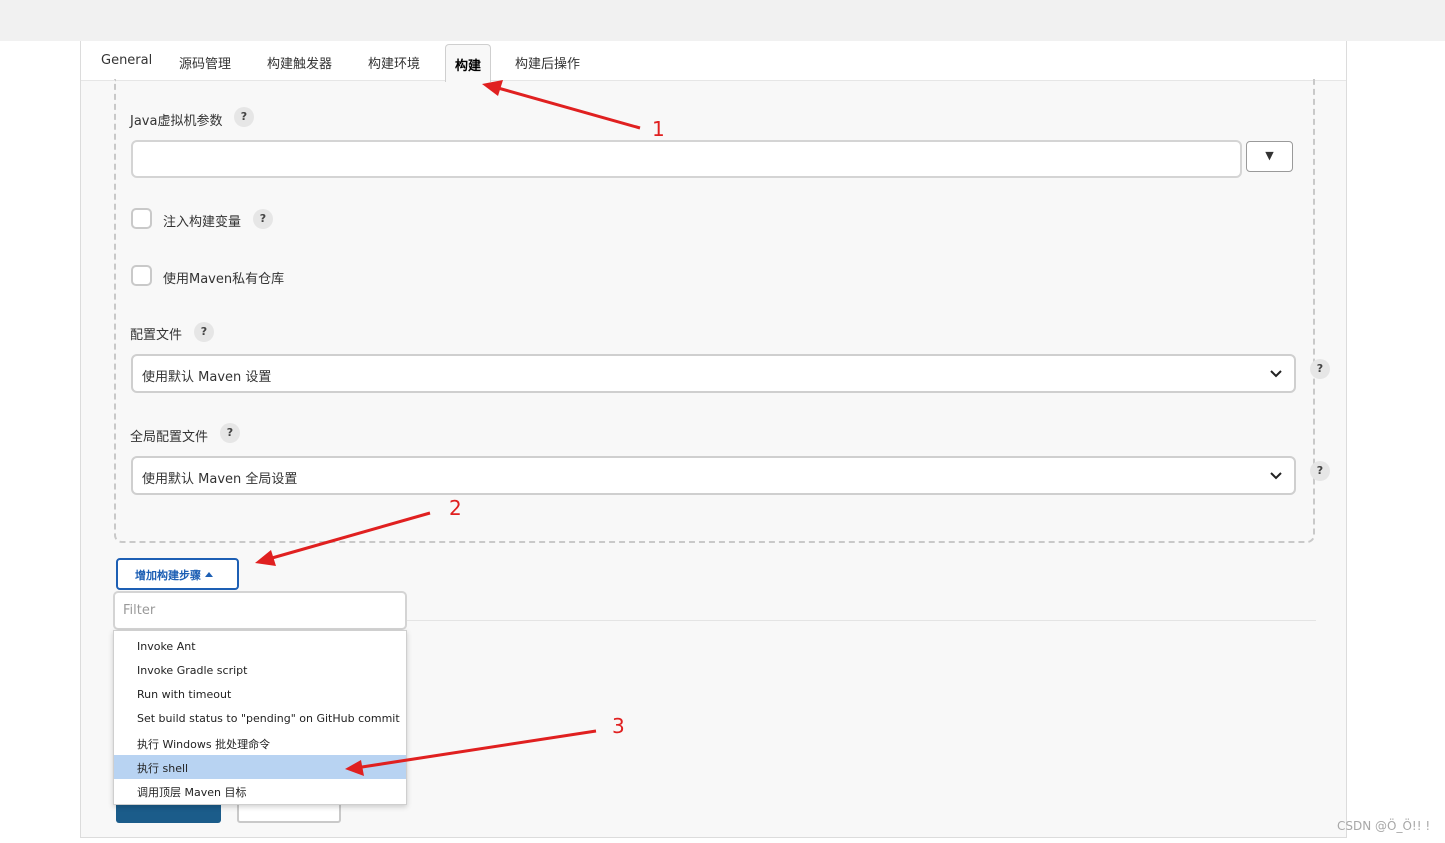 Image resolution: width=1445 pixels, height=843 pixels. I want to click on add-build-step-button: 增加构建步骤, so click(177, 574).